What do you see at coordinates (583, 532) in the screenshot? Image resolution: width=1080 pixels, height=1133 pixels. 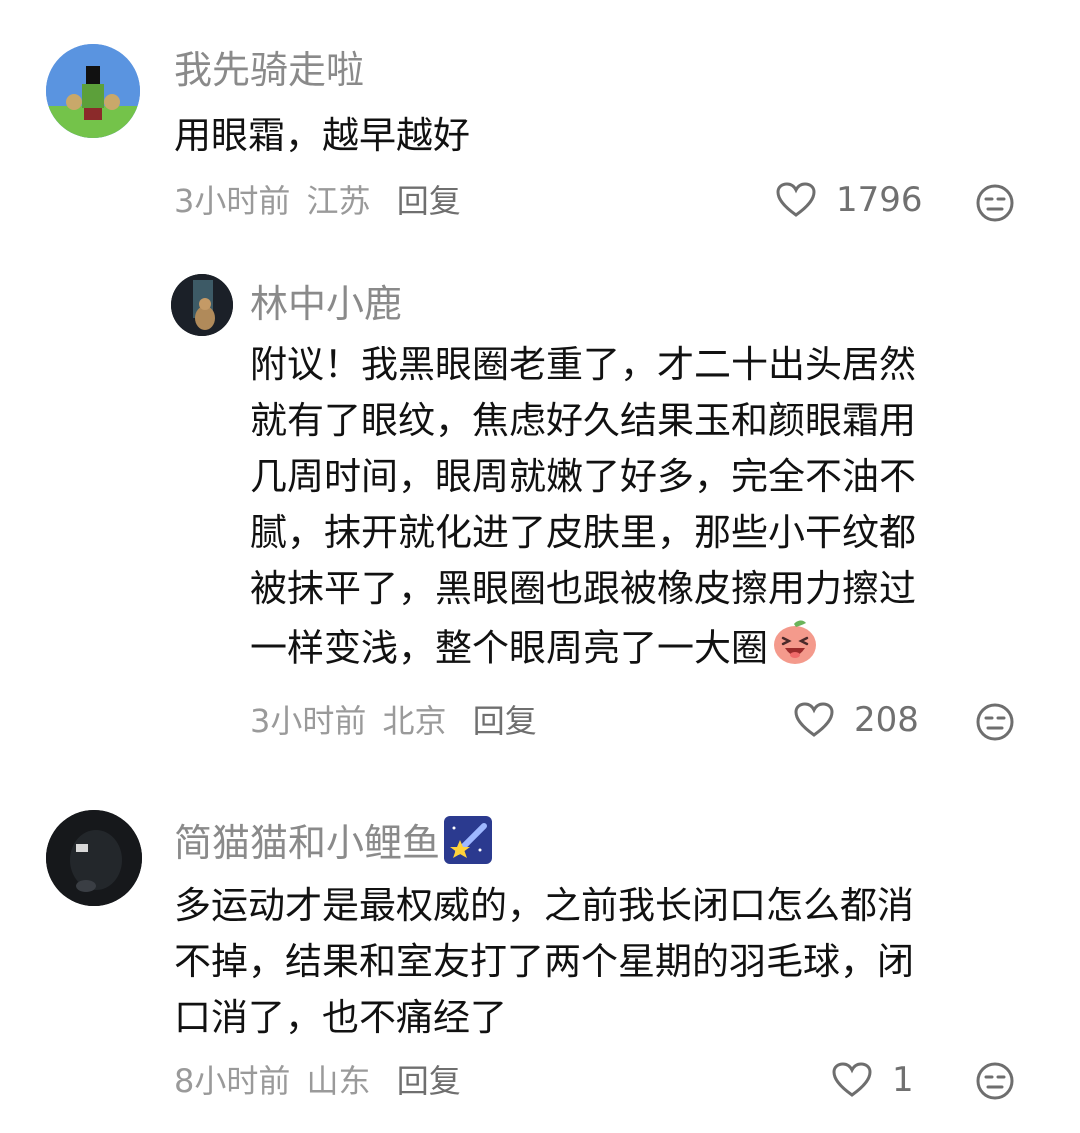 I see `text-line: 腻，抹开就化进了皮肤里，那些小干纹都` at bounding box center [583, 532].